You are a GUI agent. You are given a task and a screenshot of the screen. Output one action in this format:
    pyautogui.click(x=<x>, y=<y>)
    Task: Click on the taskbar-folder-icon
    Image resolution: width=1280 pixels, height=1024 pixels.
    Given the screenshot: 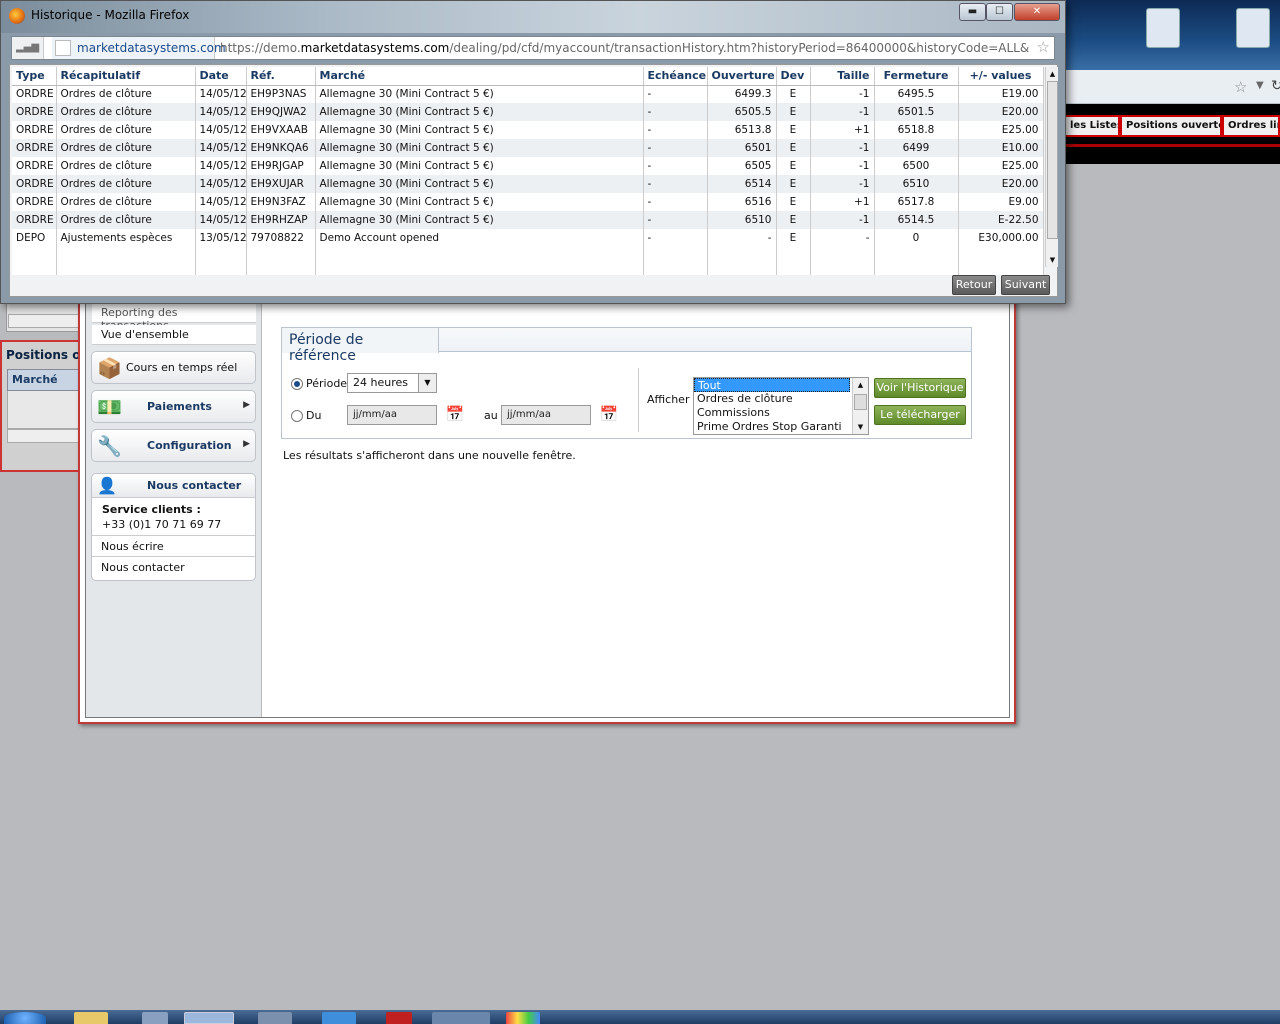 What is the action you would take?
    pyautogui.click(x=91, y=1018)
    